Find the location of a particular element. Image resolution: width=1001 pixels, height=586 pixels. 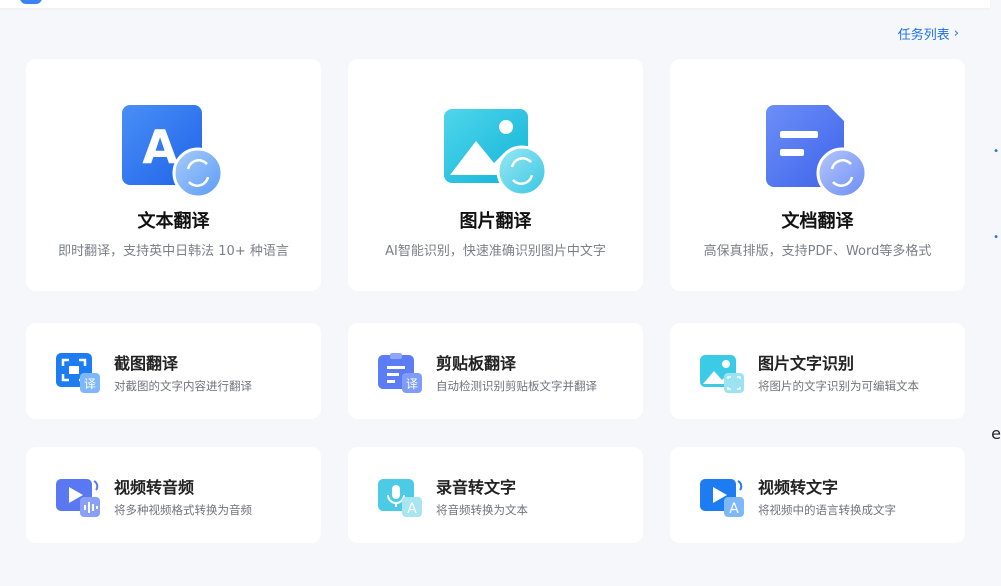

clipboard-translate-card: 译 剪贴板翻译 自动检测识别剪贴板文字并翻译 is located at coordinates (495, 371).